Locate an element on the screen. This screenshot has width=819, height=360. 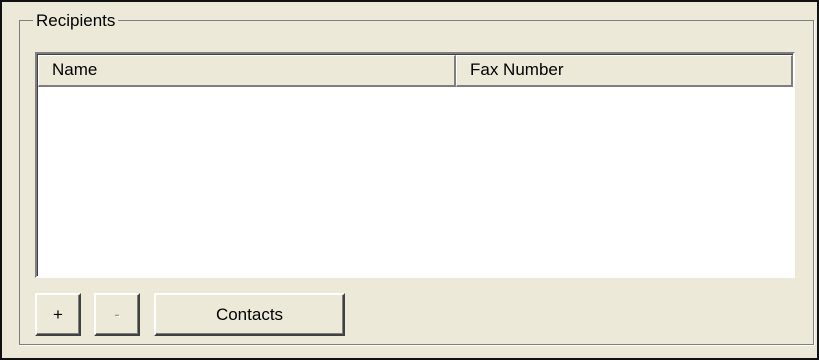
contacts-button: Contacts is located at coordinates (249, 314).